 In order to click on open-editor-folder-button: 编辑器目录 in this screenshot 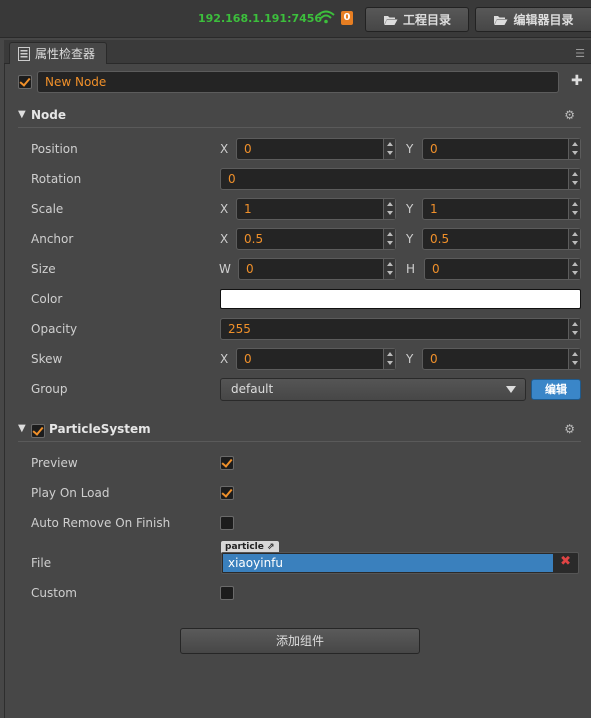, I will do `click(533, 19)`.